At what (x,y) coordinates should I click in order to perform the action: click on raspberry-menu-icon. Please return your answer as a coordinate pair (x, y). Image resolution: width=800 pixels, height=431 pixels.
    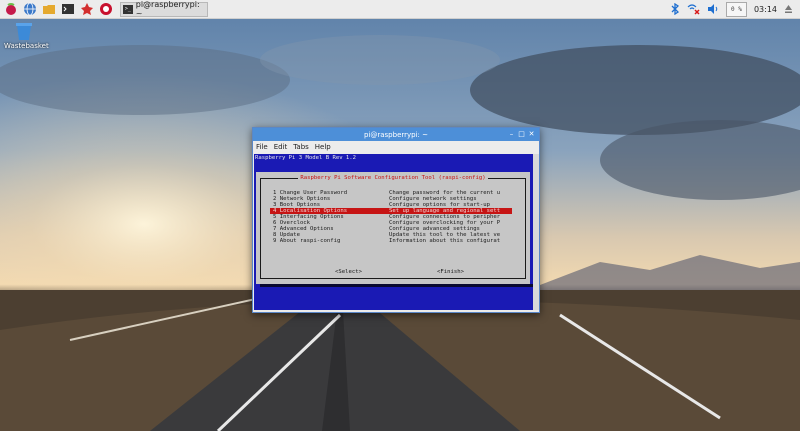
    Looking at the image, I should click on (11, 9).